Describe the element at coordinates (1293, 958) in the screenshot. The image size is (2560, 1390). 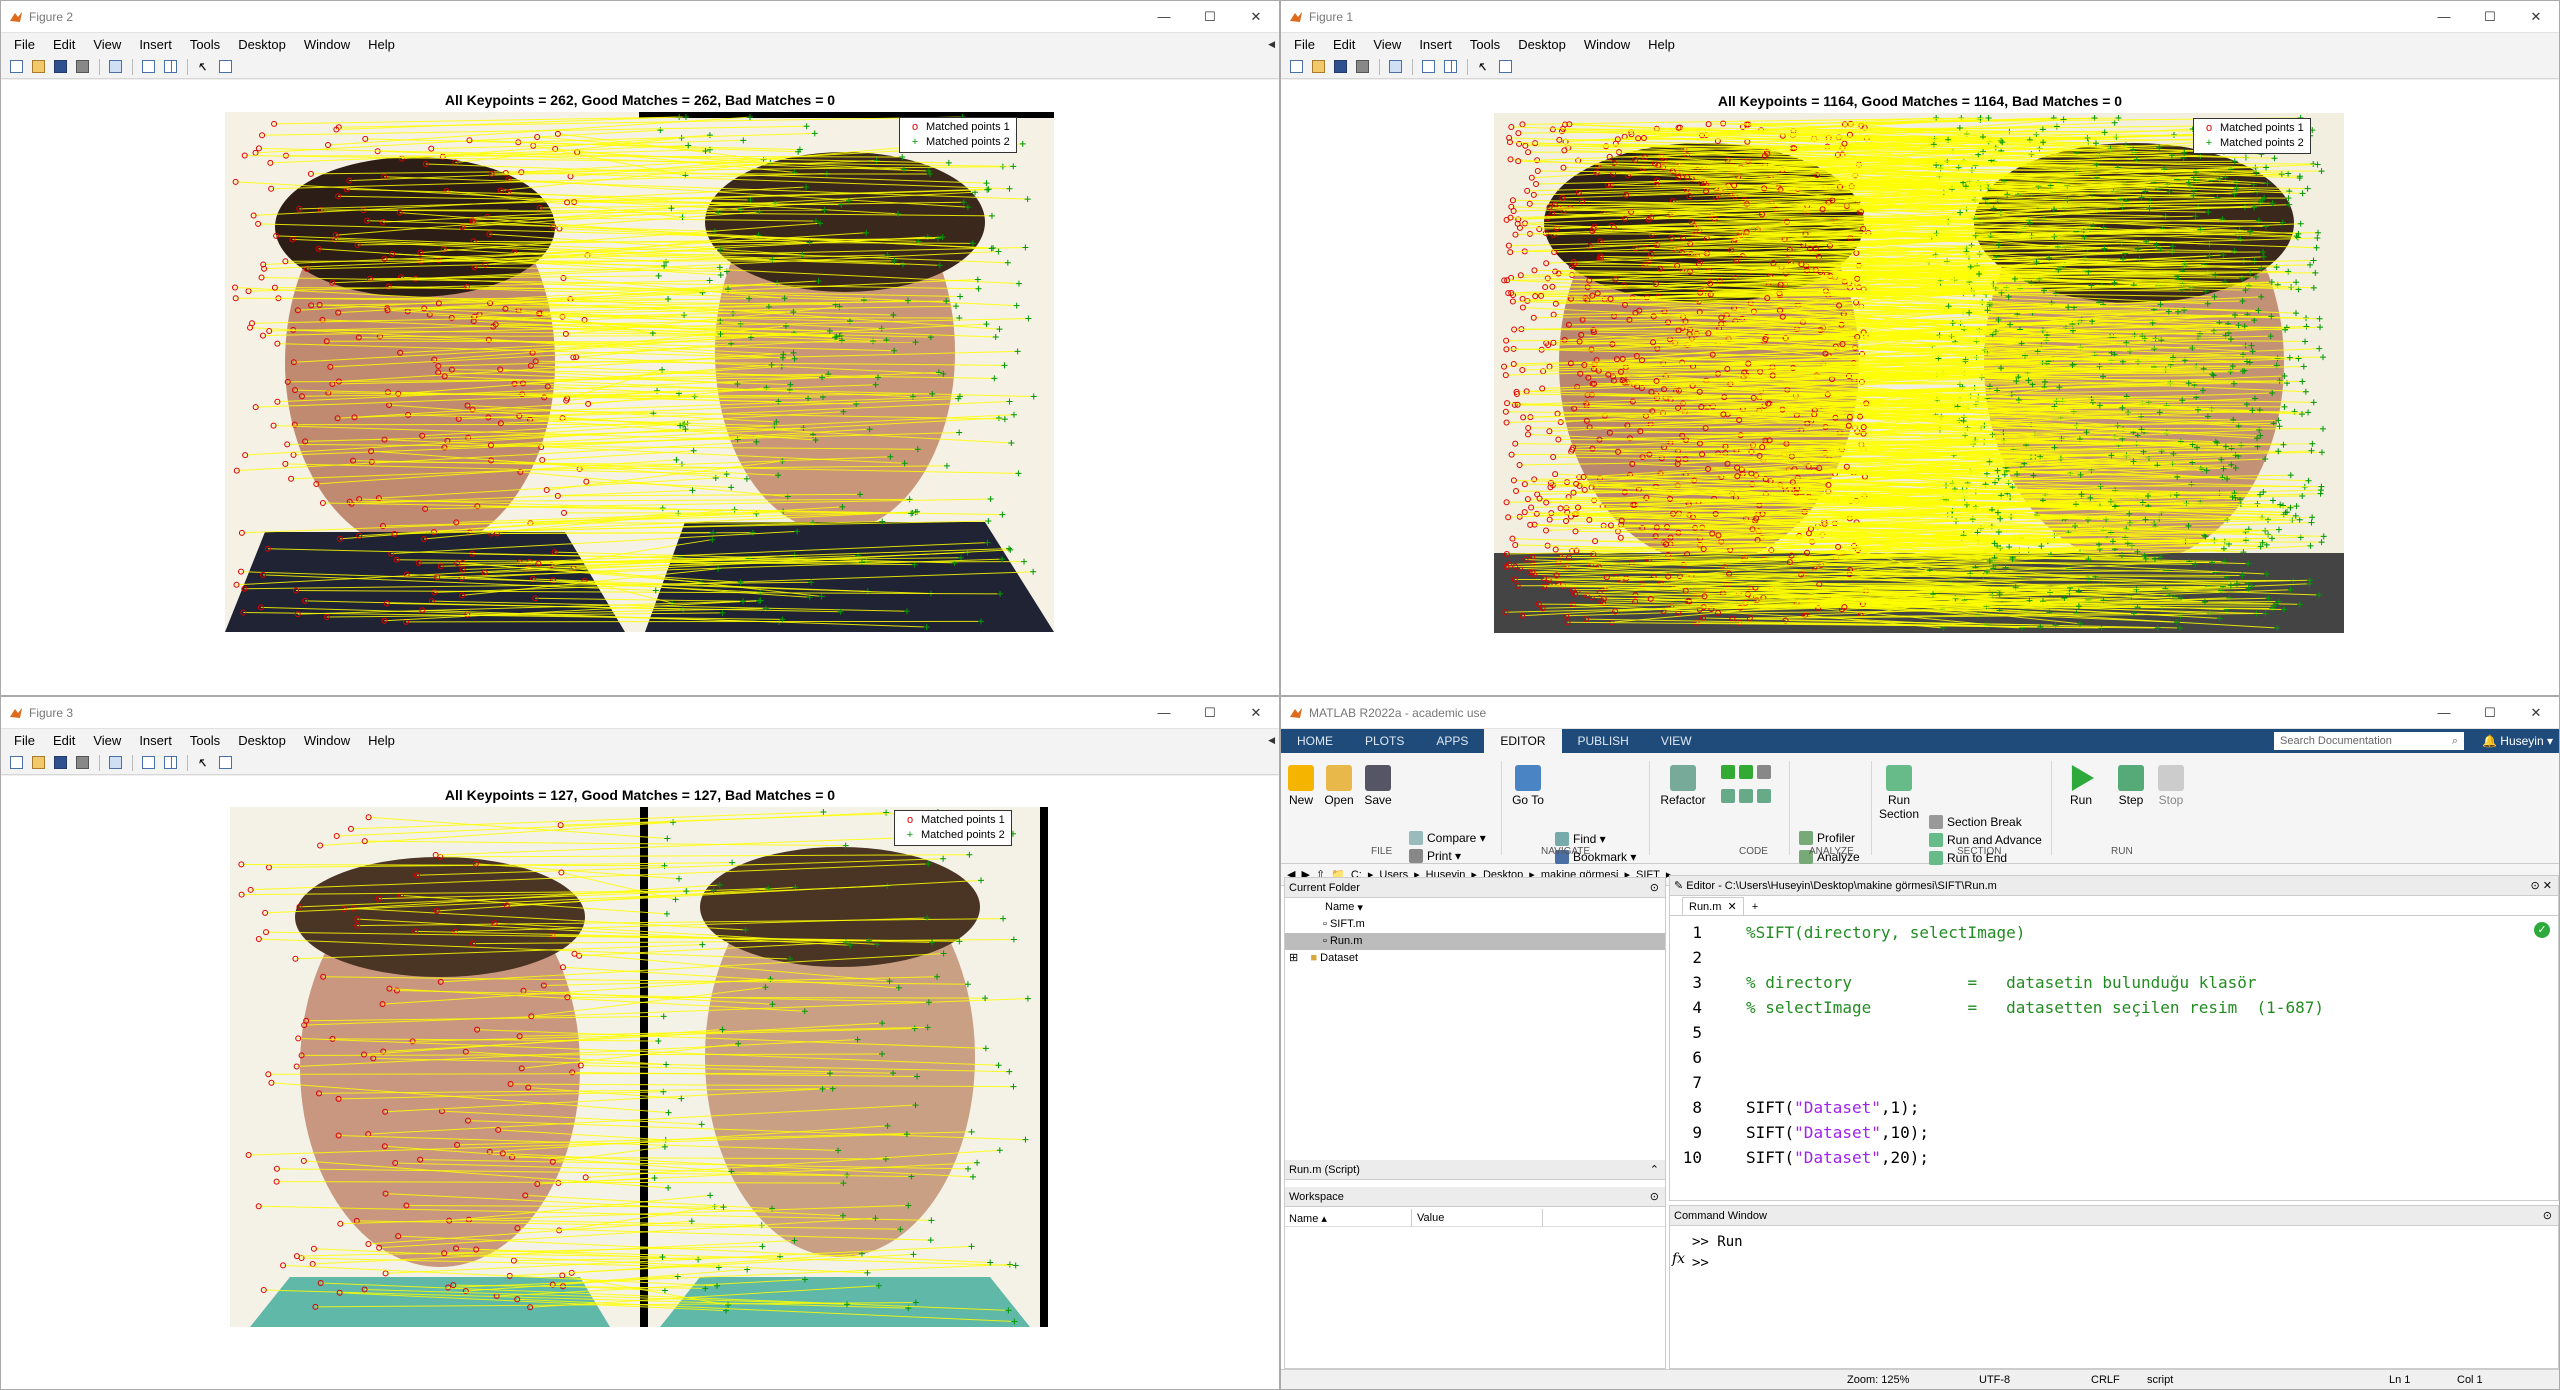
I see `expand-icon: ⊞` at that location.